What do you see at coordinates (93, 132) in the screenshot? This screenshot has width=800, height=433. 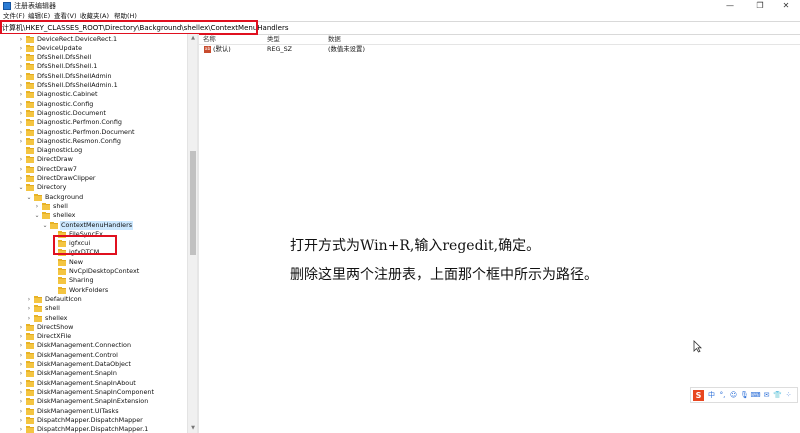 I see `tree-item: › Diagnostic.Perfmon.Document` at bounding box center [93, 132].